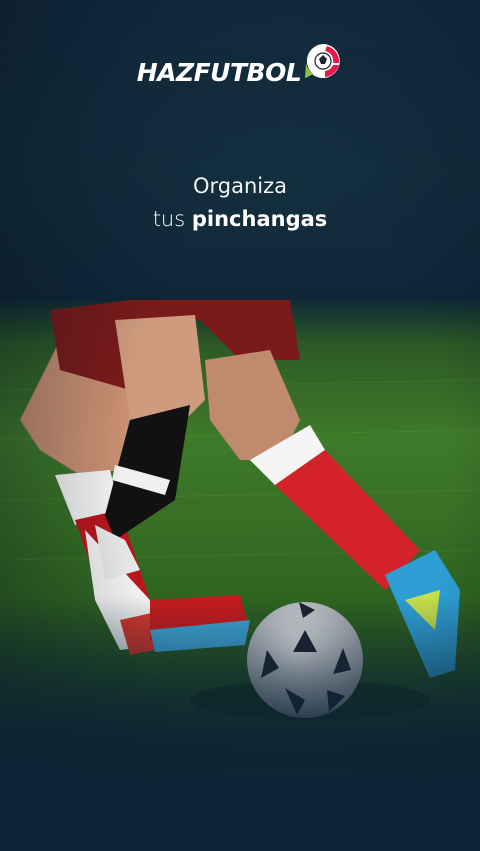 The image size is (480, 851). What do you see at coordinates (219, 72) in the screenshot?
I see `brand-name: HAZFUTBOL` at bounding box center [219, 72].